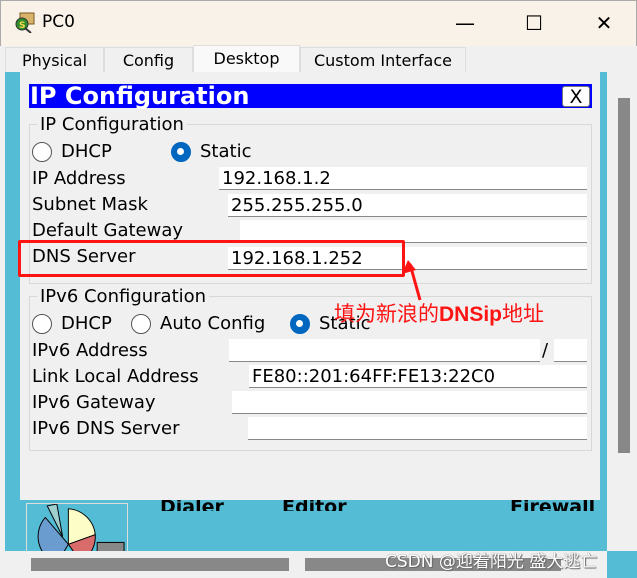  I want to click on horizontal-scrollbar-left, so click(160, 564).